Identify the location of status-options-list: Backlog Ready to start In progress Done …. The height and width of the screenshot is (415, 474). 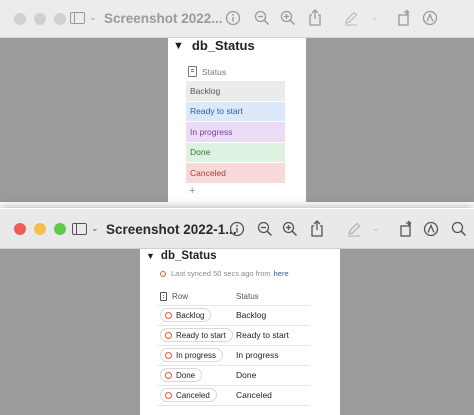
(235, 131).